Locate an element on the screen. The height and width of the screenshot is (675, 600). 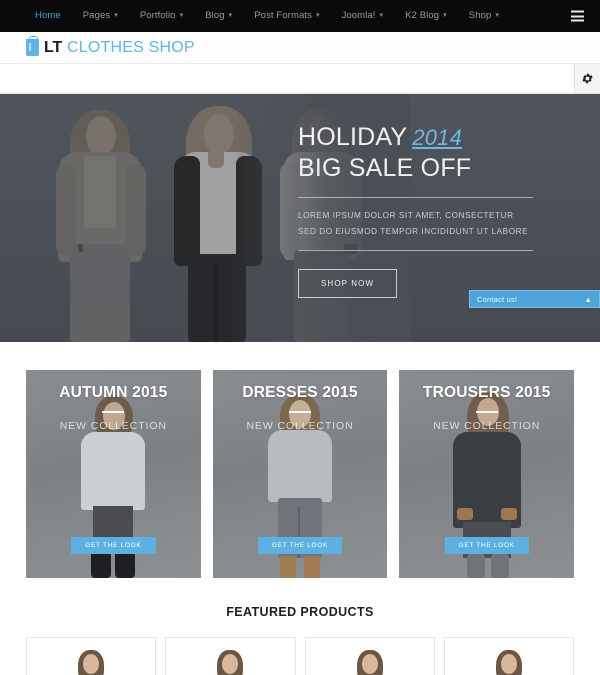
hero-subtitle-line-1: LOREM IPSUM DOLOR SIT AMET, CONSECTETUR is located at coordinates (406, 215).